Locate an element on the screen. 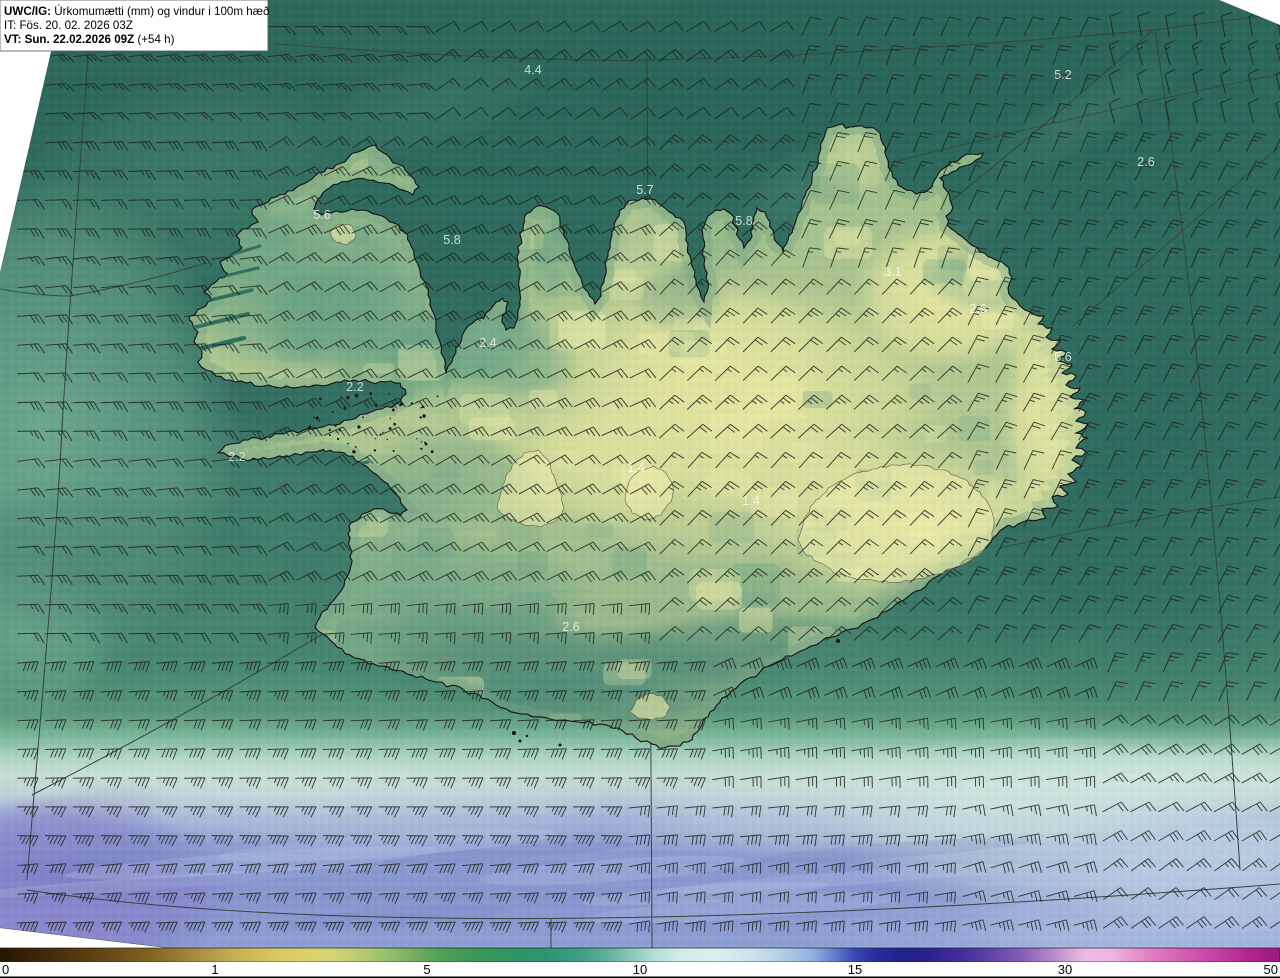  svg-text: 5 is located at coordinates (426, 969).